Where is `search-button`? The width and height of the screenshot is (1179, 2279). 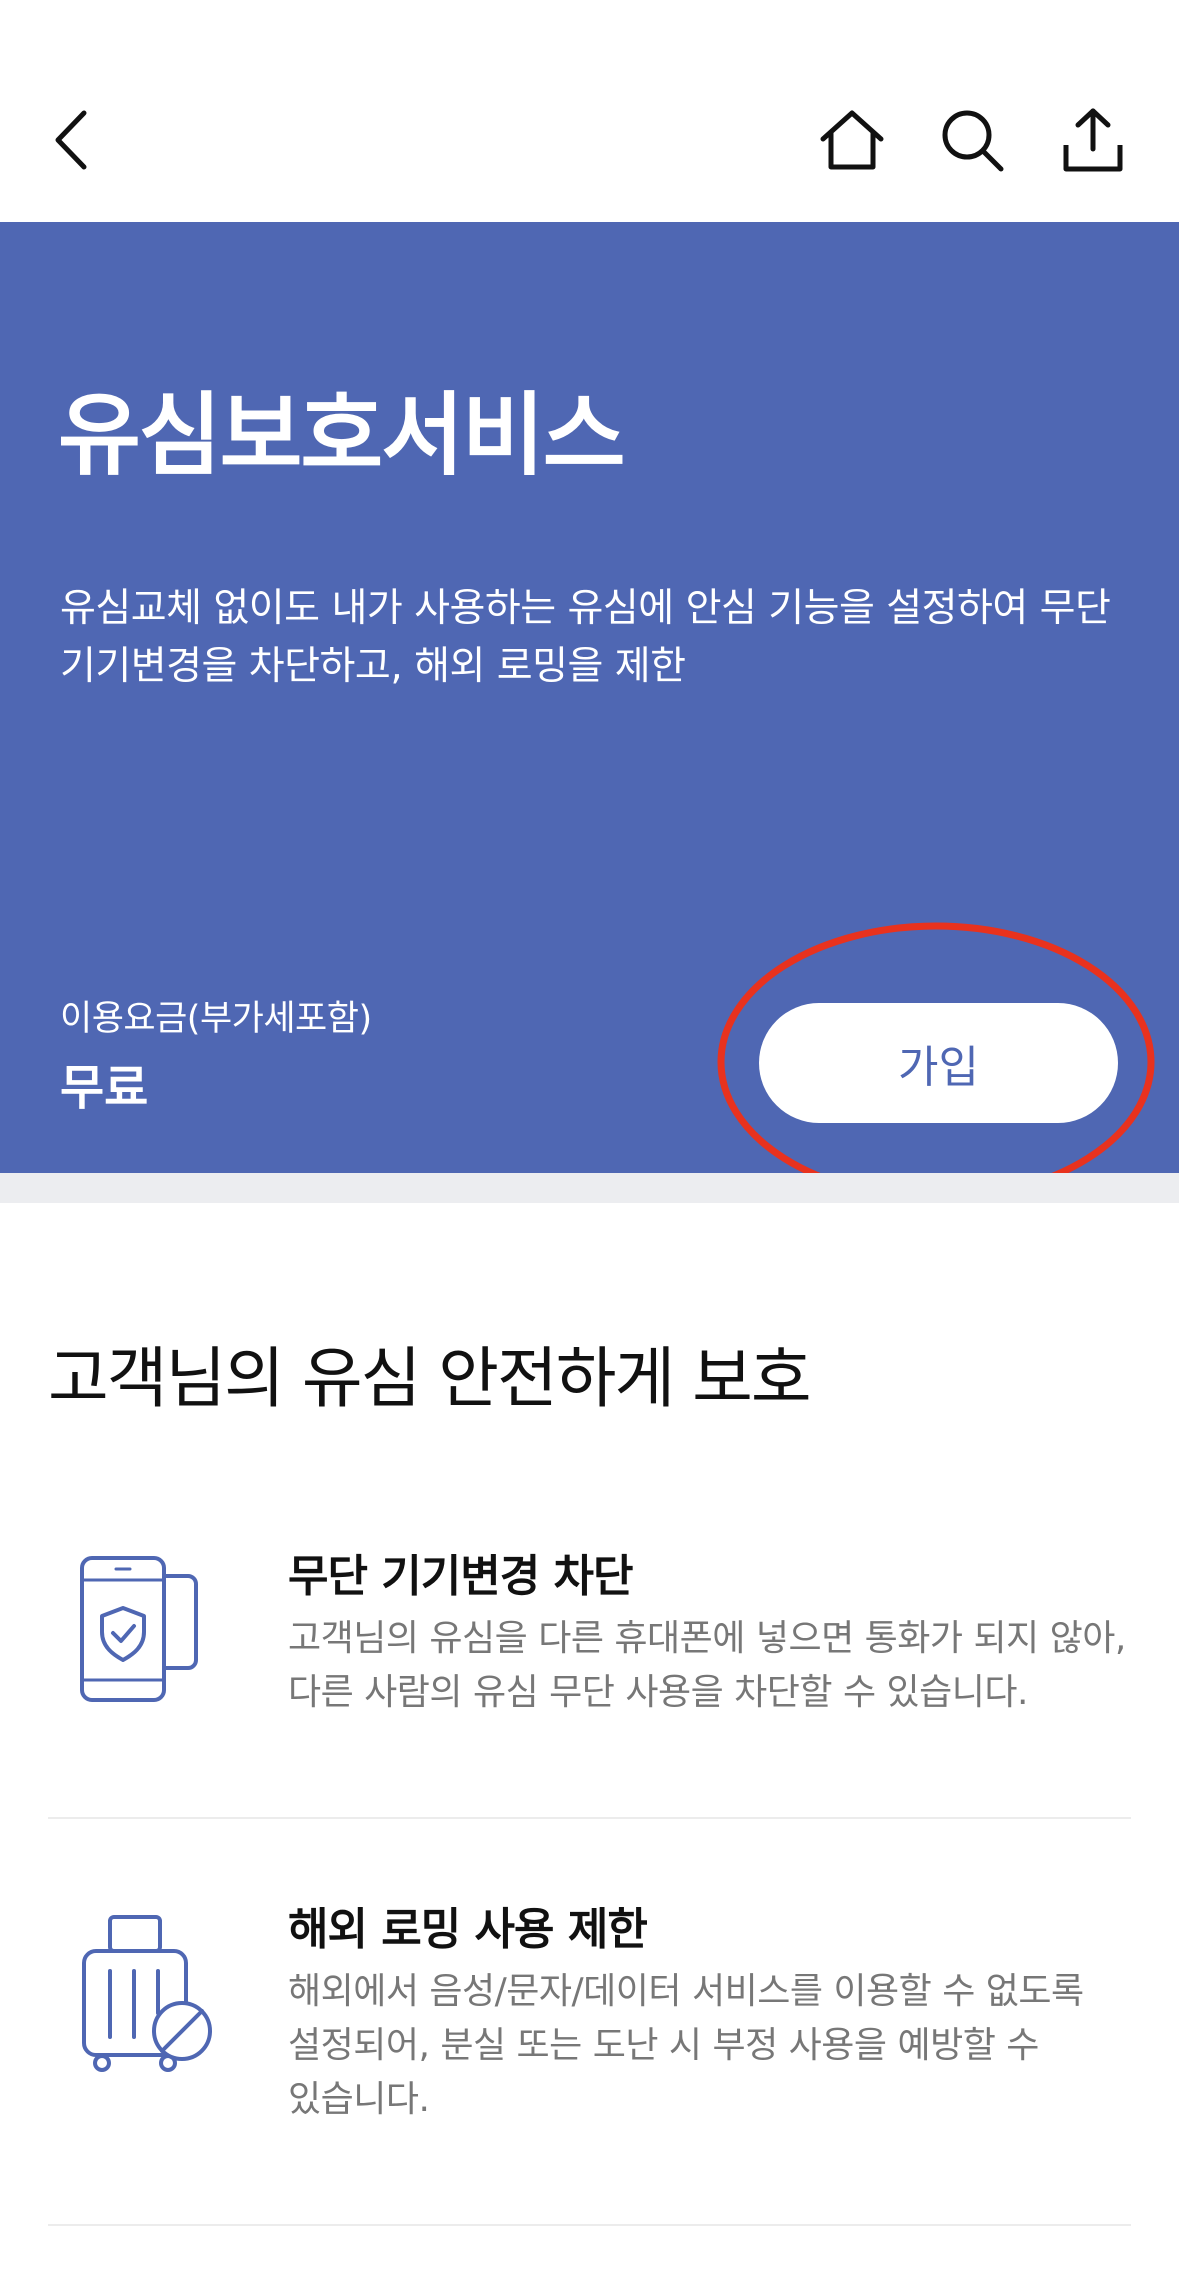 search-button is located at coordinates (972, 140).